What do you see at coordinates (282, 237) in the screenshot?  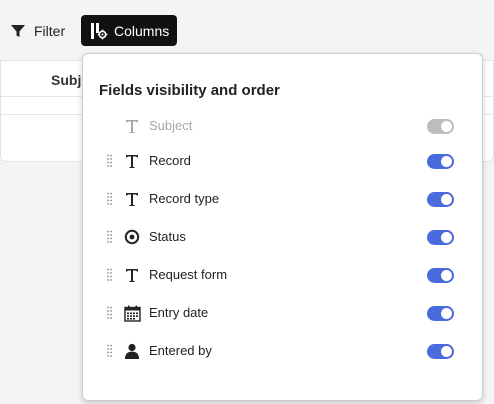 I see `field-row-status: Status` at bounding box center [282, 237].